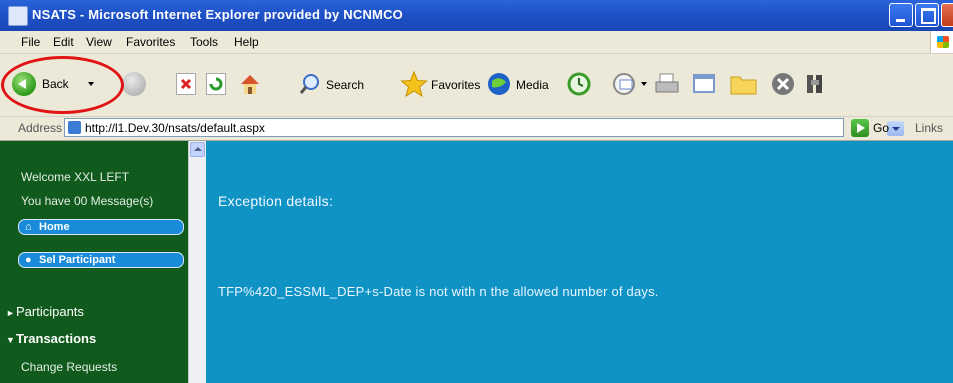  What do you see at coordinates (186, 84) in the screenshot?
I see `stop-icon` at bounding box center [186, 84].